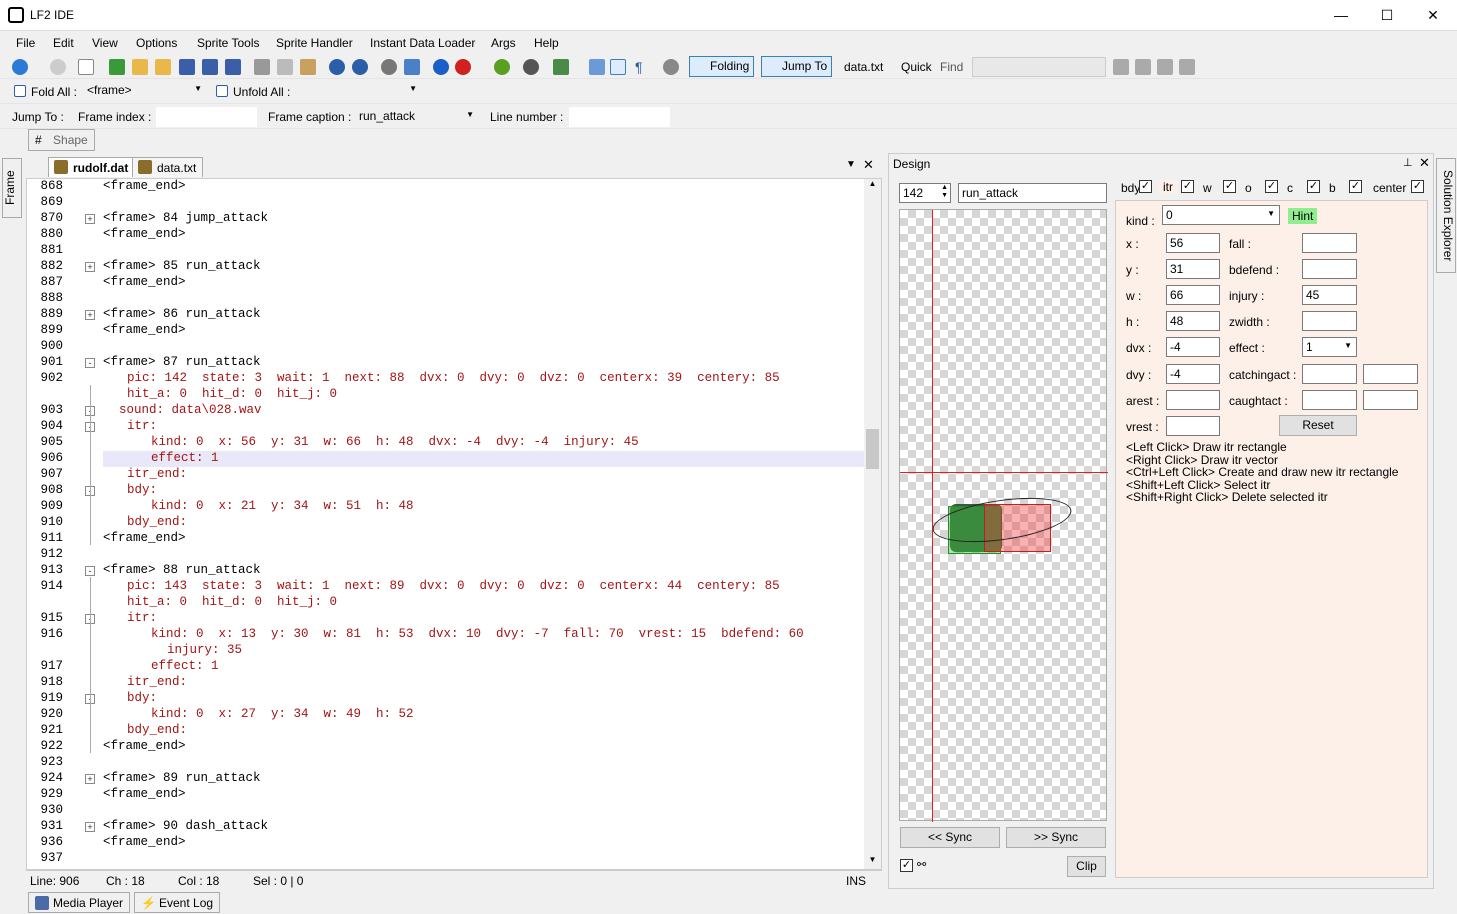 This screenshot has width=1457, height=914. Describe the element at coordinates (671, 67) in the screenshot. I see `magnifier-icon` at that location.